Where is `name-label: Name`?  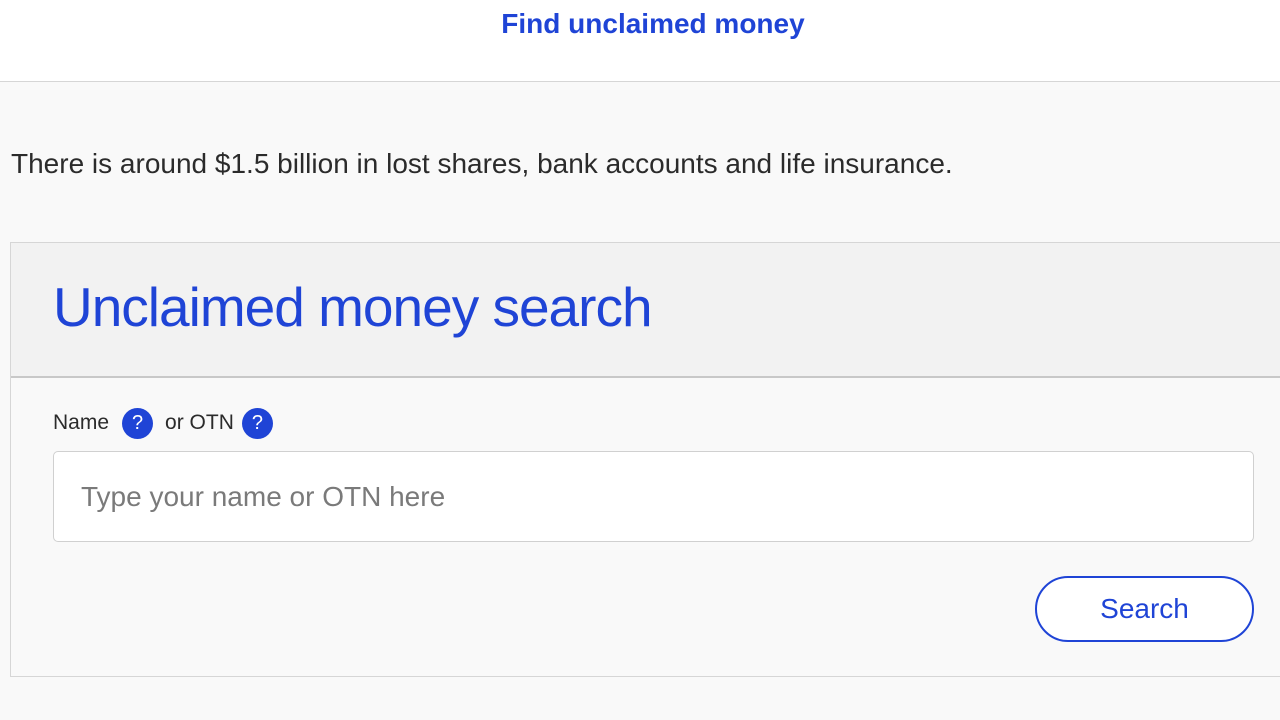 name-label: Name is located at coordinates (81, 422).